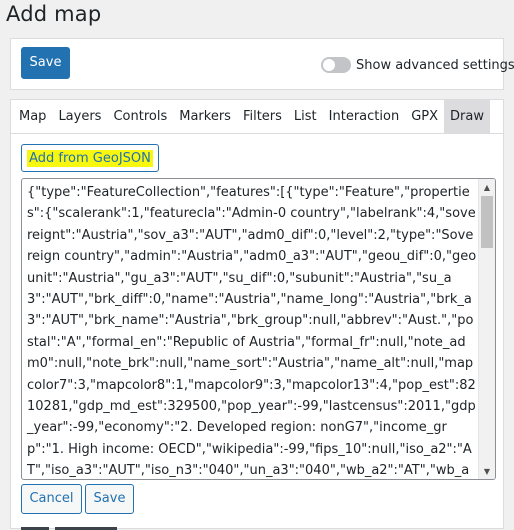 Image resolution: width=514 pixels, height=530 pixels. What do you see at coordinates (109, 499) in the screenshot?
I see `draw-save-button: Save` at bounding box center [109, 499].